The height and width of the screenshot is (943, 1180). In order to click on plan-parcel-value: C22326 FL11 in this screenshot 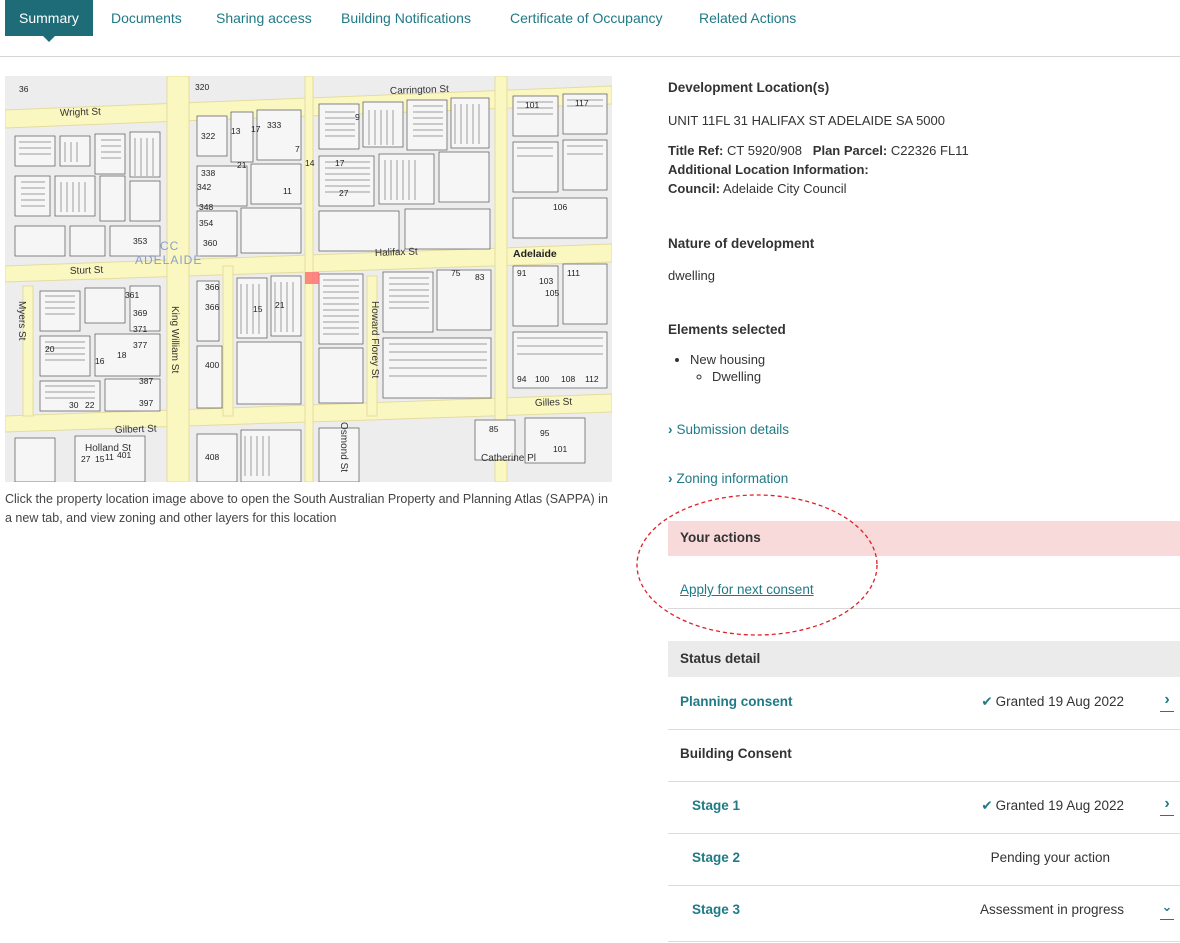, I will do `click(929, 150)`.